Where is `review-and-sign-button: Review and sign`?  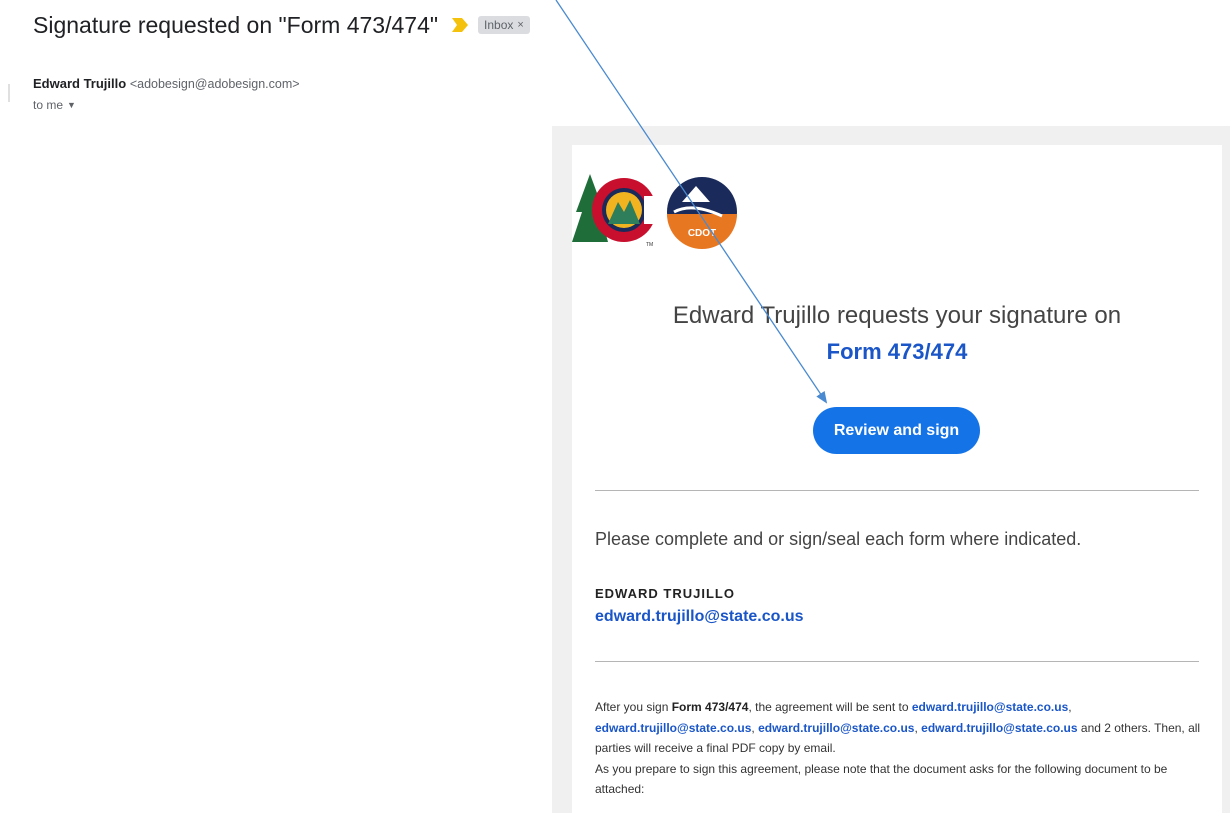 review-and-sign-button: Review and sign is located at coordinates (896, 430).